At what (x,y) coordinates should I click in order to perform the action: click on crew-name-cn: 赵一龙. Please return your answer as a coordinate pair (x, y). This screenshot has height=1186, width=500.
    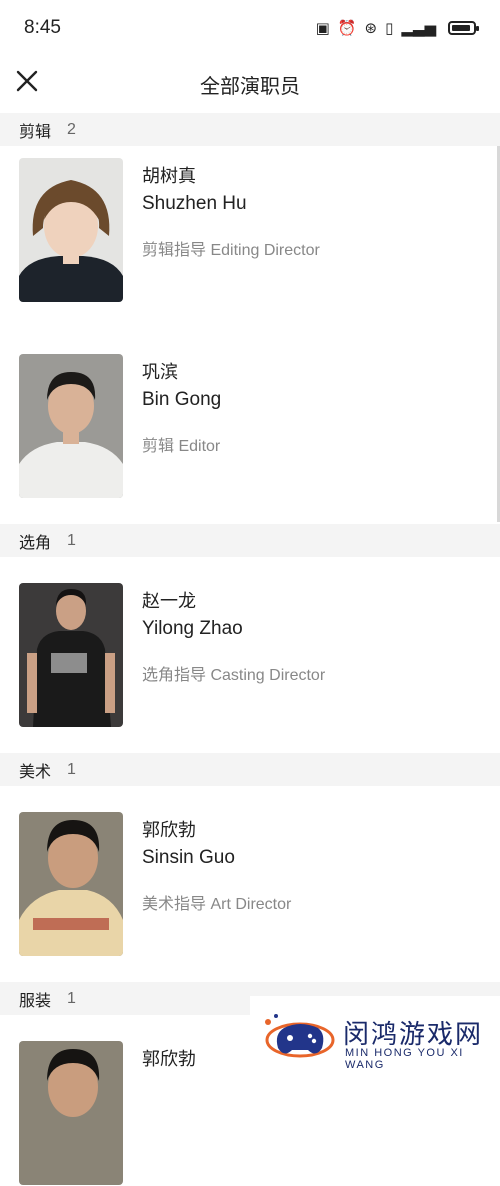
    Looking at the image, I should click on (169, 601).